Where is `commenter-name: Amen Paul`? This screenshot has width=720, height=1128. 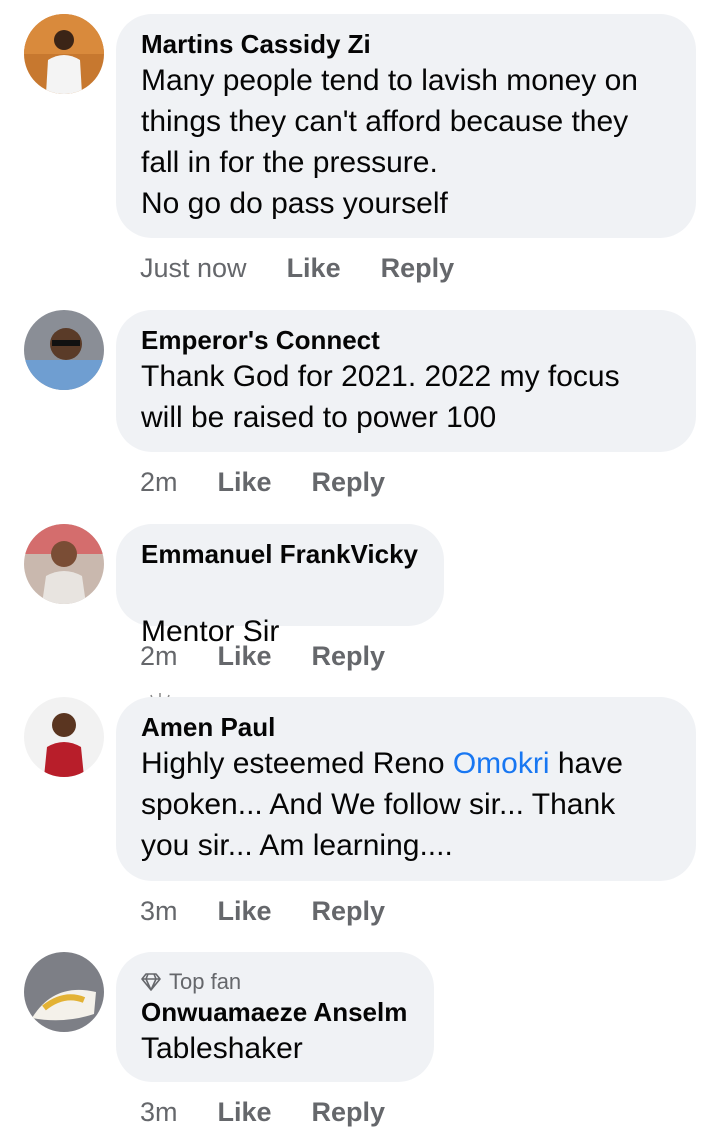 commenter-name: Amen Paul is located at coordinates (406, 727).